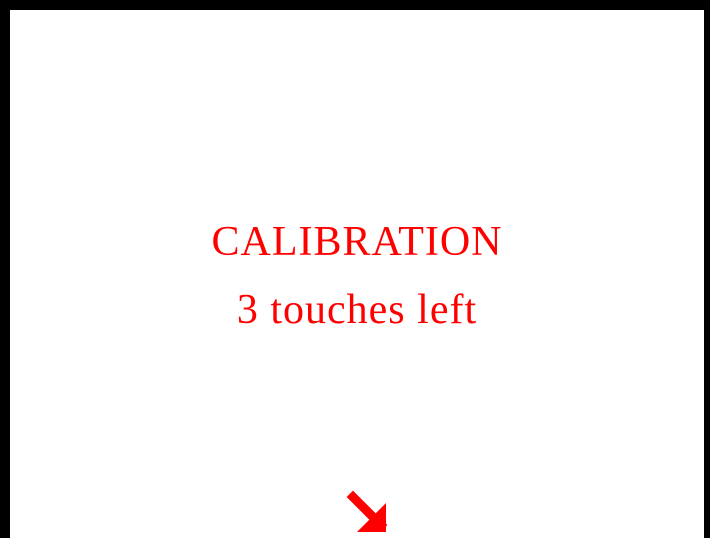 This screenshot has height=538, width=710. Describe the element at coordinates (368, 514) in the screenshot. I see `arrow-down-right-icon` at that location.